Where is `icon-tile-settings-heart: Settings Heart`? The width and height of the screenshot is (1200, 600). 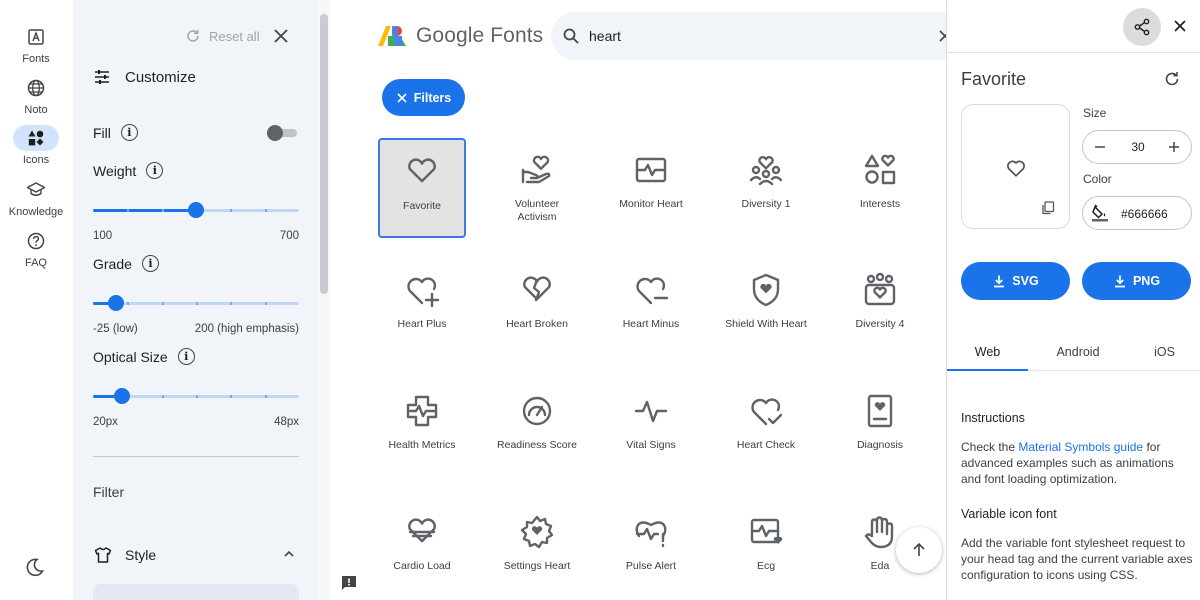 icon-tile-settings-heart: Settings Heart is located at coordinates (537, 550).